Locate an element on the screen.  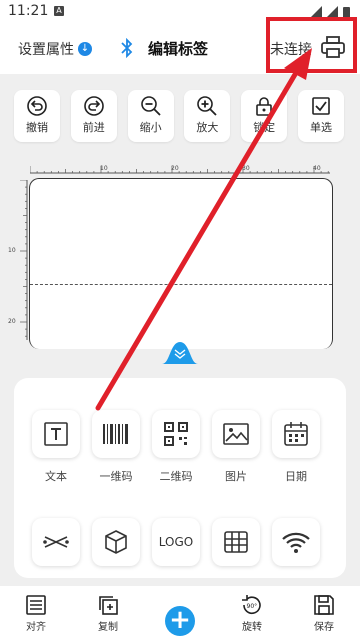
align-label: 对齐 is located at coordinates (36, 627).